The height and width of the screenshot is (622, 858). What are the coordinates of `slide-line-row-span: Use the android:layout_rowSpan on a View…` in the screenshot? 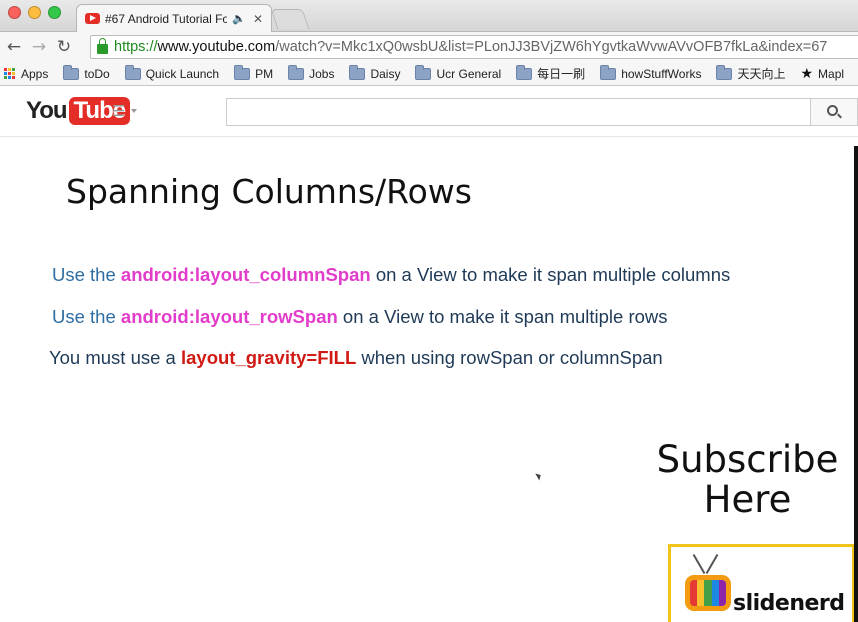 It's located at (360, 317).